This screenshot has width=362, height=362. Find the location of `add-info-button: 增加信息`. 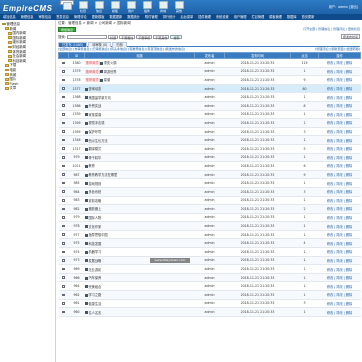

add-info-button: 增加信息 is located at coordinates (67, 29).